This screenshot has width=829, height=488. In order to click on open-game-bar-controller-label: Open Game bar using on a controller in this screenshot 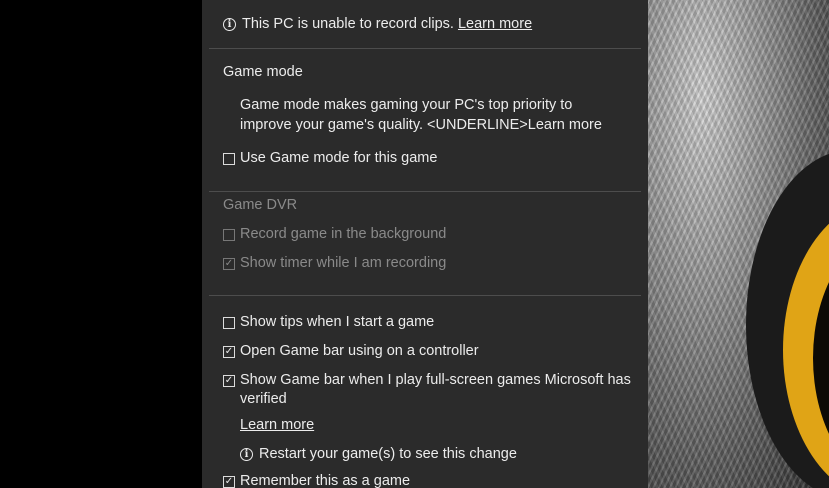, I will do `click(359, 351)`.